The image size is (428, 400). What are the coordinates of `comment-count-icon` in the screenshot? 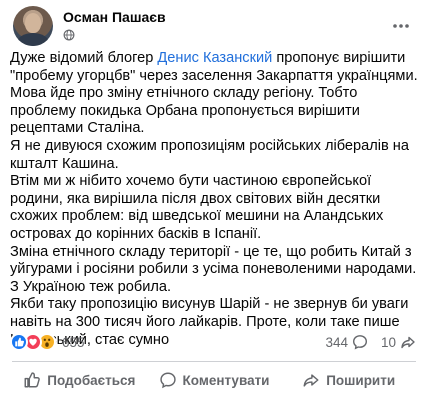 It's located at (359, 342).